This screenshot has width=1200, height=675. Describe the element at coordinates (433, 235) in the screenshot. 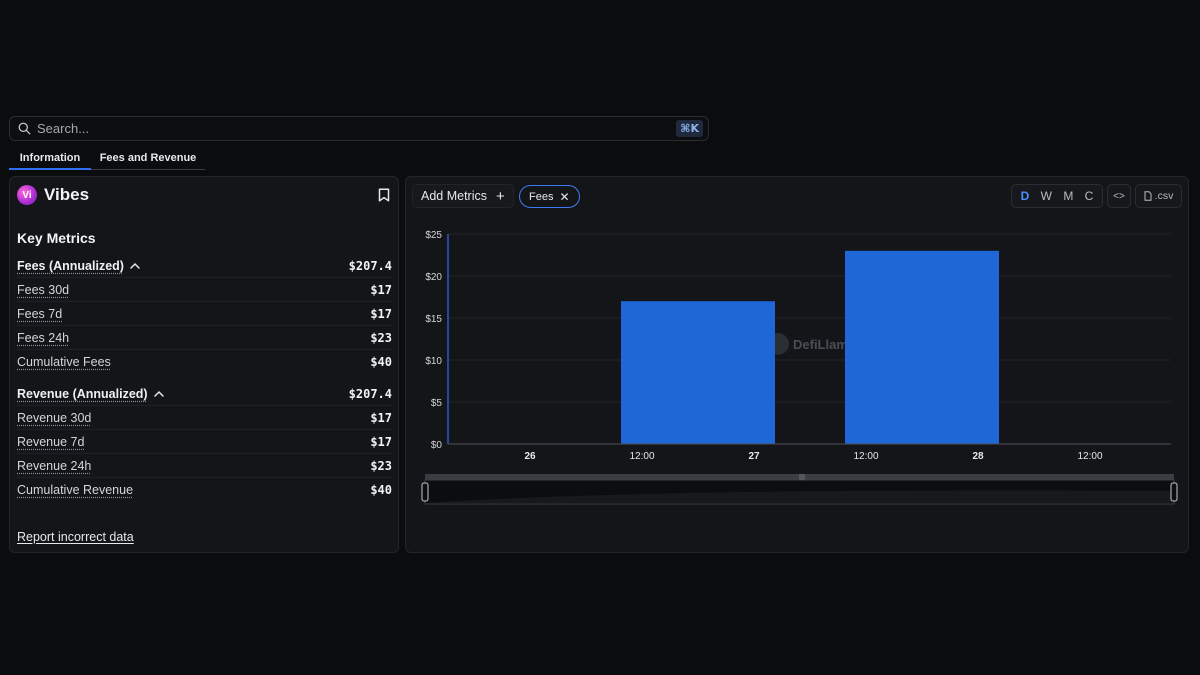

I see `y-tick-label: $25` at that location.